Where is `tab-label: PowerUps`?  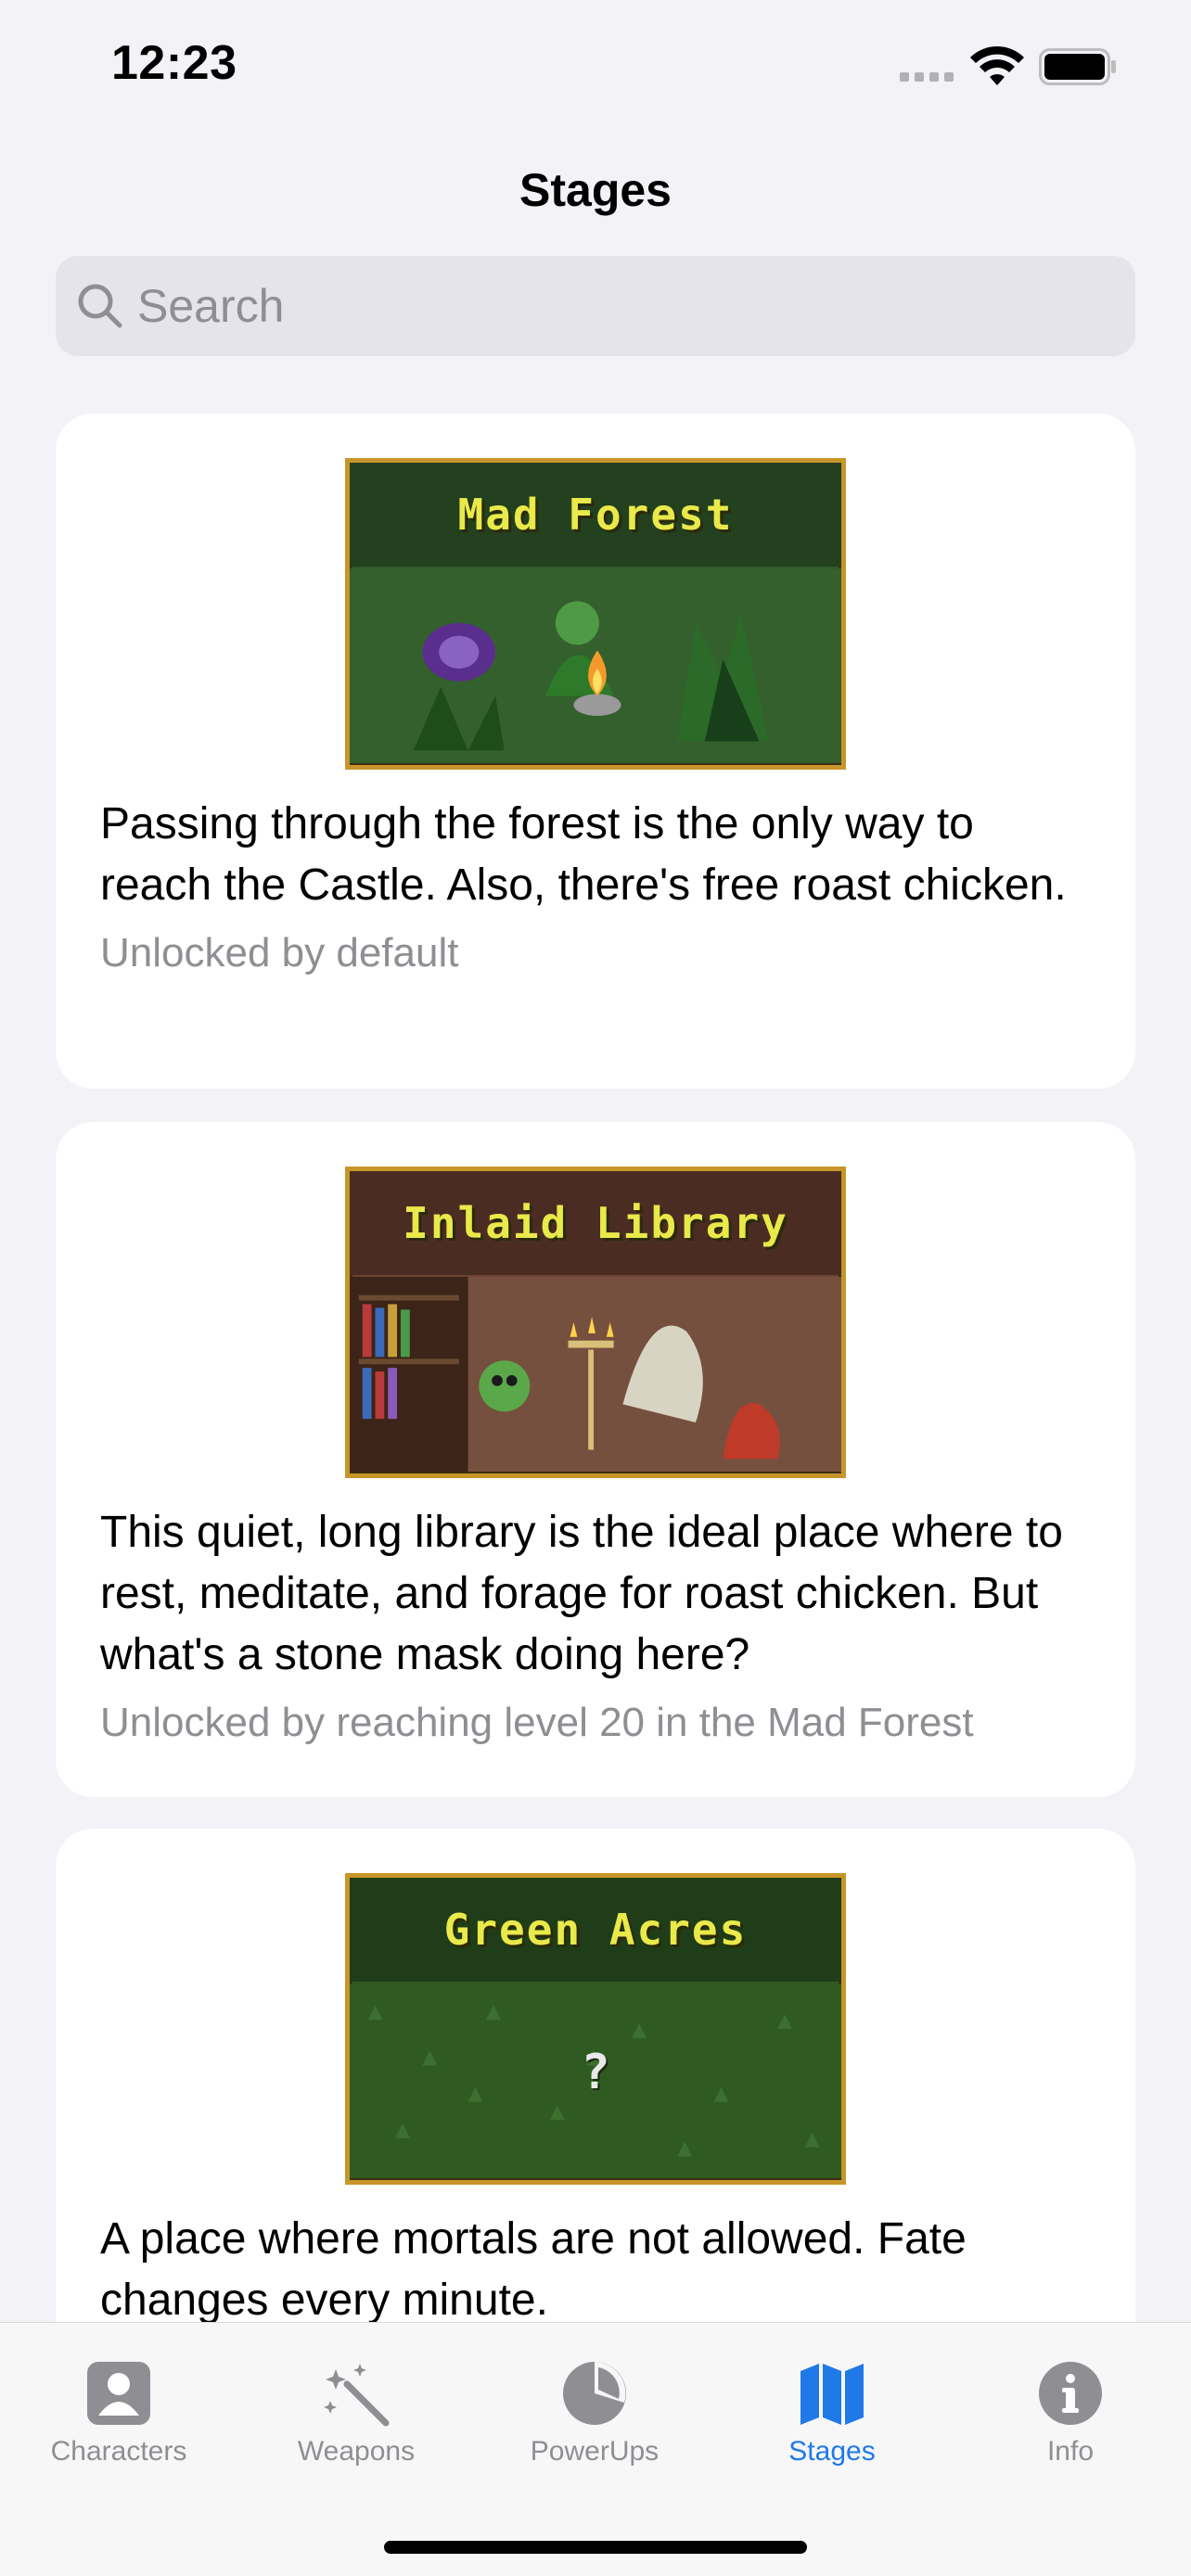 tab-label: PowerUps is located at coordinates (595, 2451).